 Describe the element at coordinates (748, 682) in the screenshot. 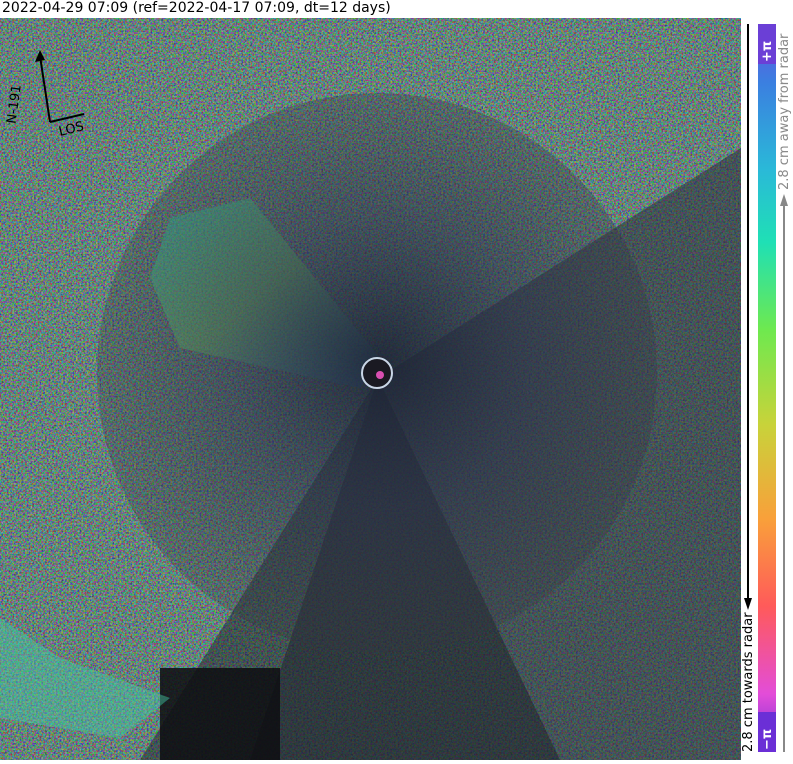

I see `towards-label: 2.8 cm towards radar` at that location.